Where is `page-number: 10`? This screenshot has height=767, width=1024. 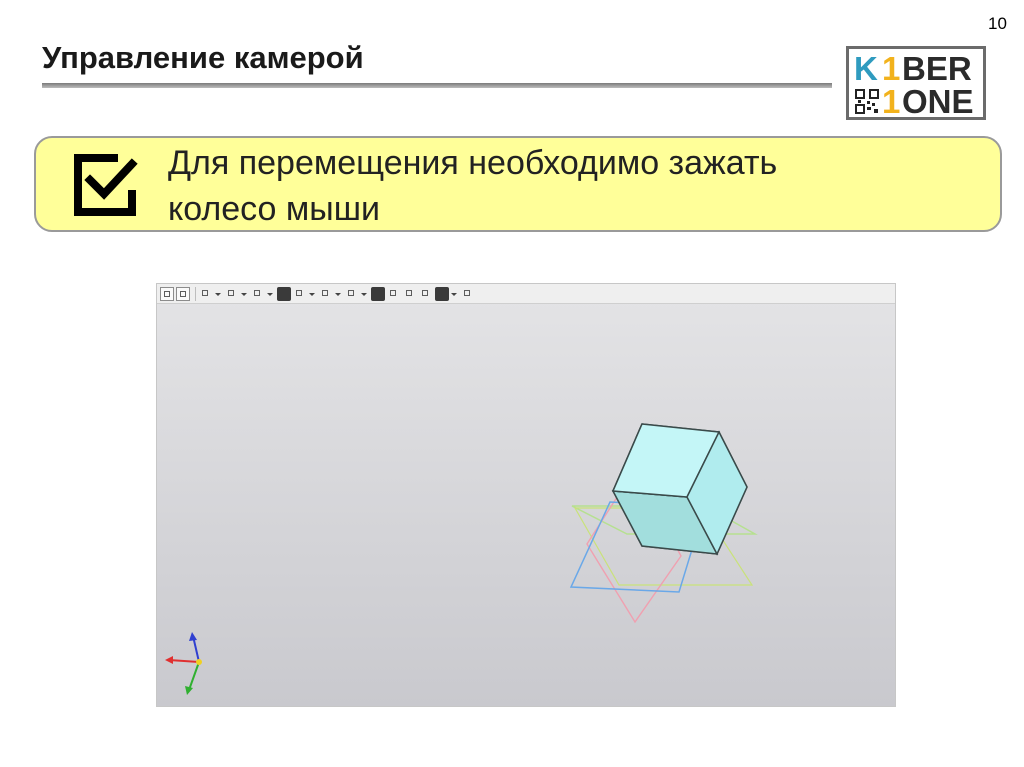
page-number: 10 is located at coordinates (997, 23).